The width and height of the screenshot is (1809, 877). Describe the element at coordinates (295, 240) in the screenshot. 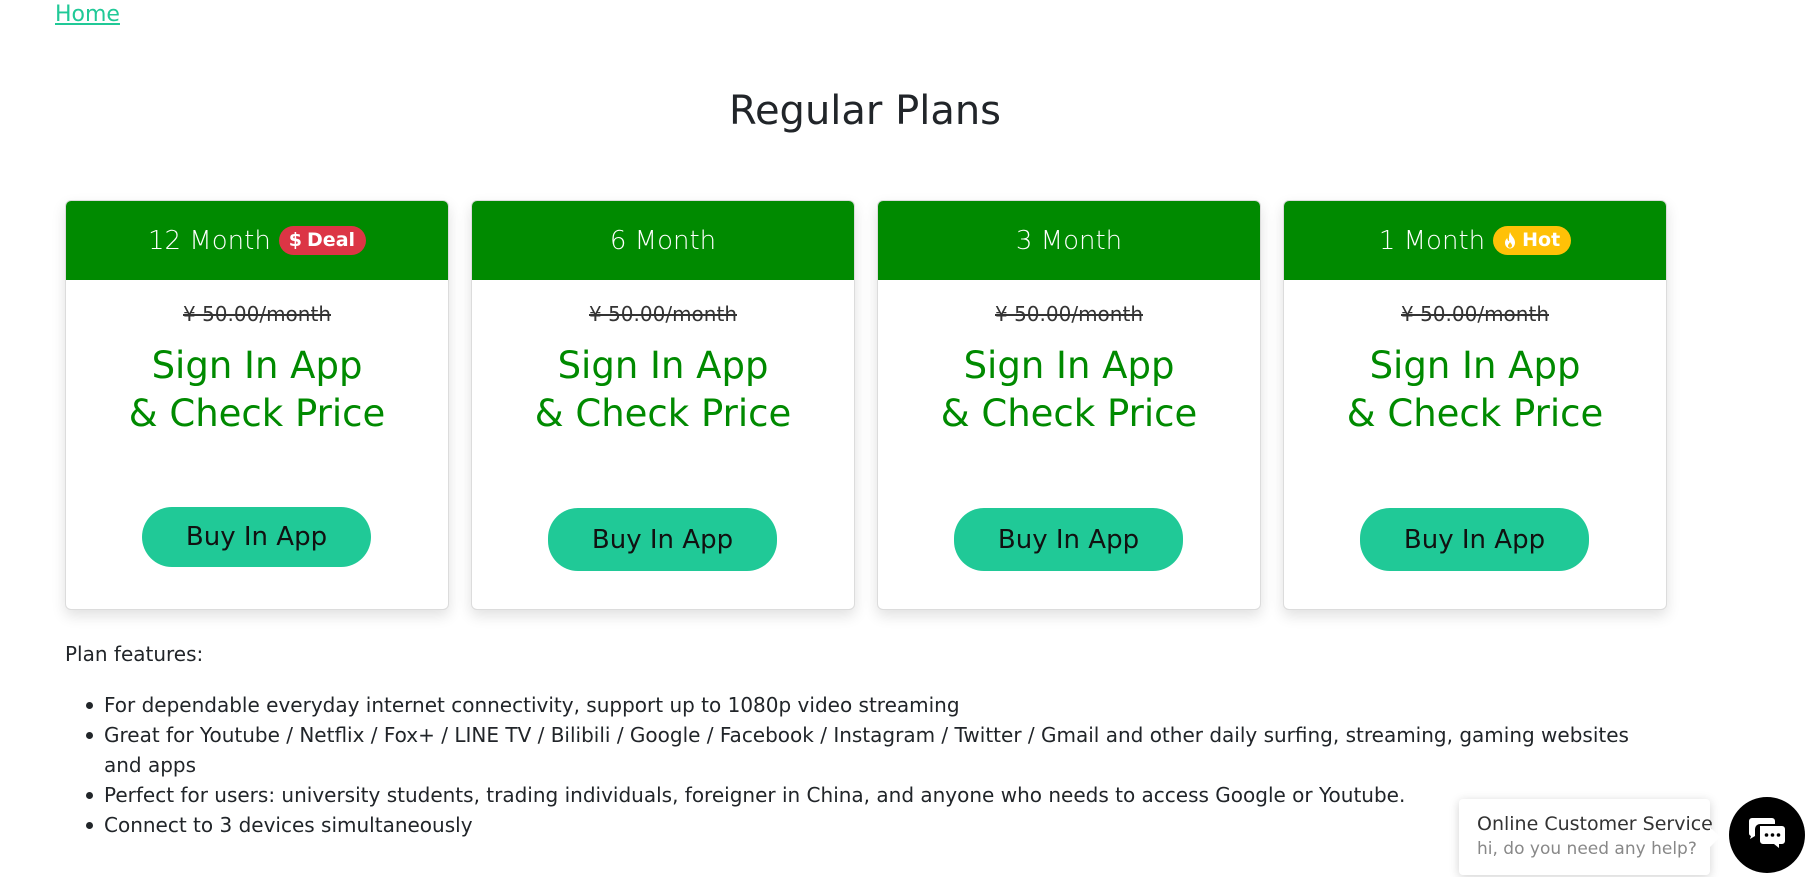

I see `dollar-icon: $` at that location.